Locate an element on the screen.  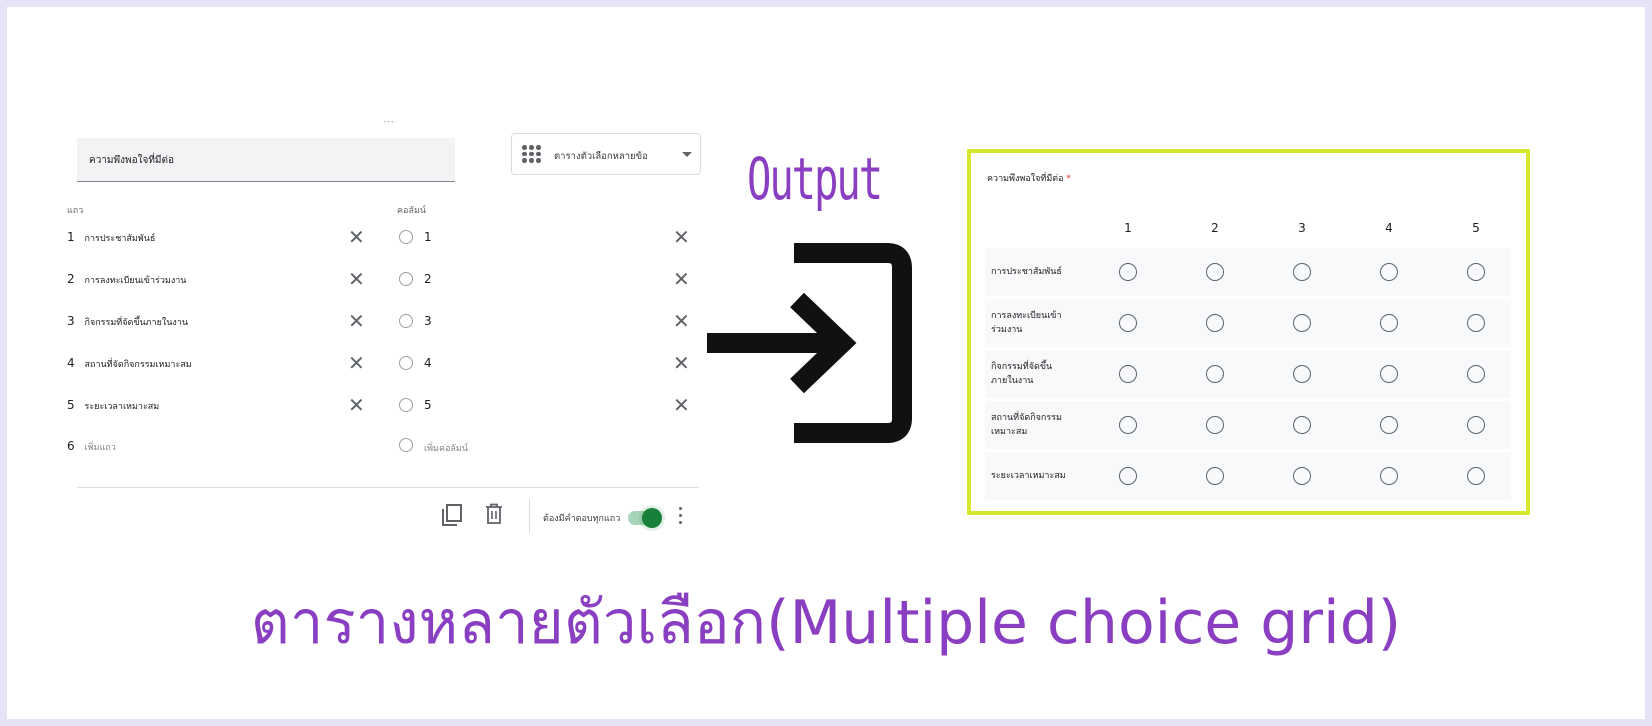
remove-column-1-close-icon: ✕ is located at coordinates (681, 237).